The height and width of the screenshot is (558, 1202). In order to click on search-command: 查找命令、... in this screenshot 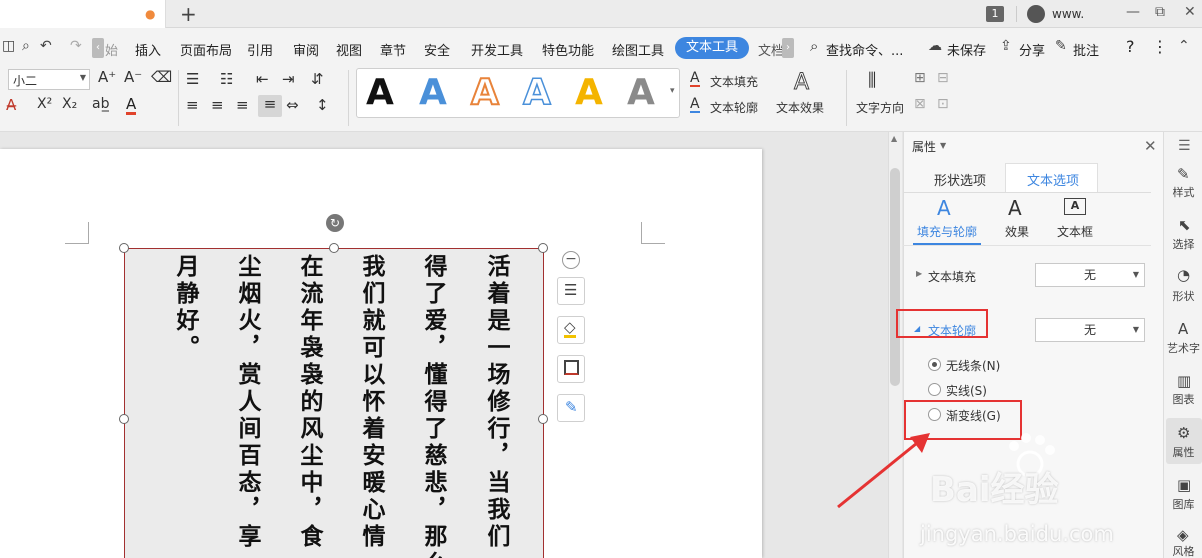, I will do `click(864, 49)`.